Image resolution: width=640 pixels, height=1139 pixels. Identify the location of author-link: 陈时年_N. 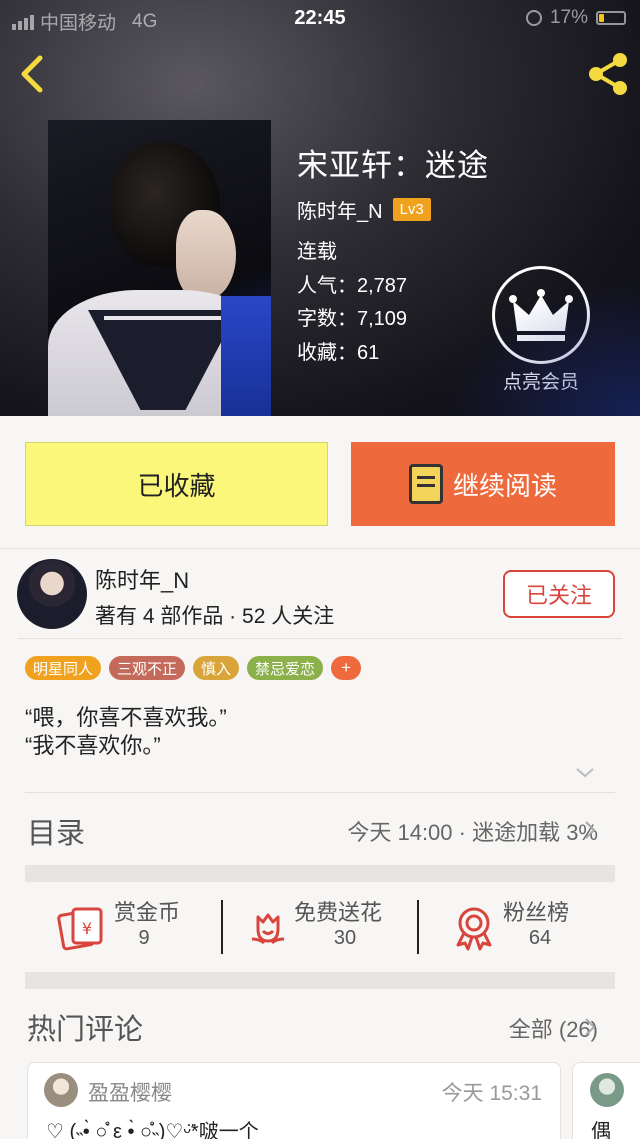
(340, 209).